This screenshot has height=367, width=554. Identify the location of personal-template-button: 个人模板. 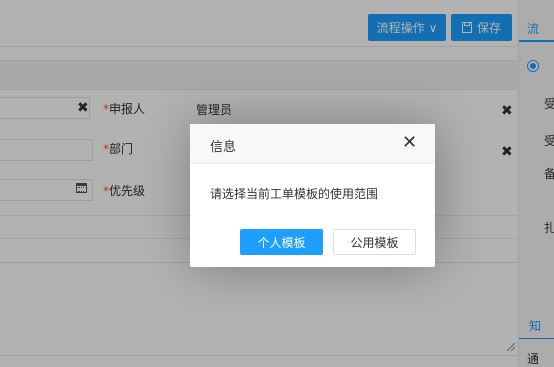
(281, 242).